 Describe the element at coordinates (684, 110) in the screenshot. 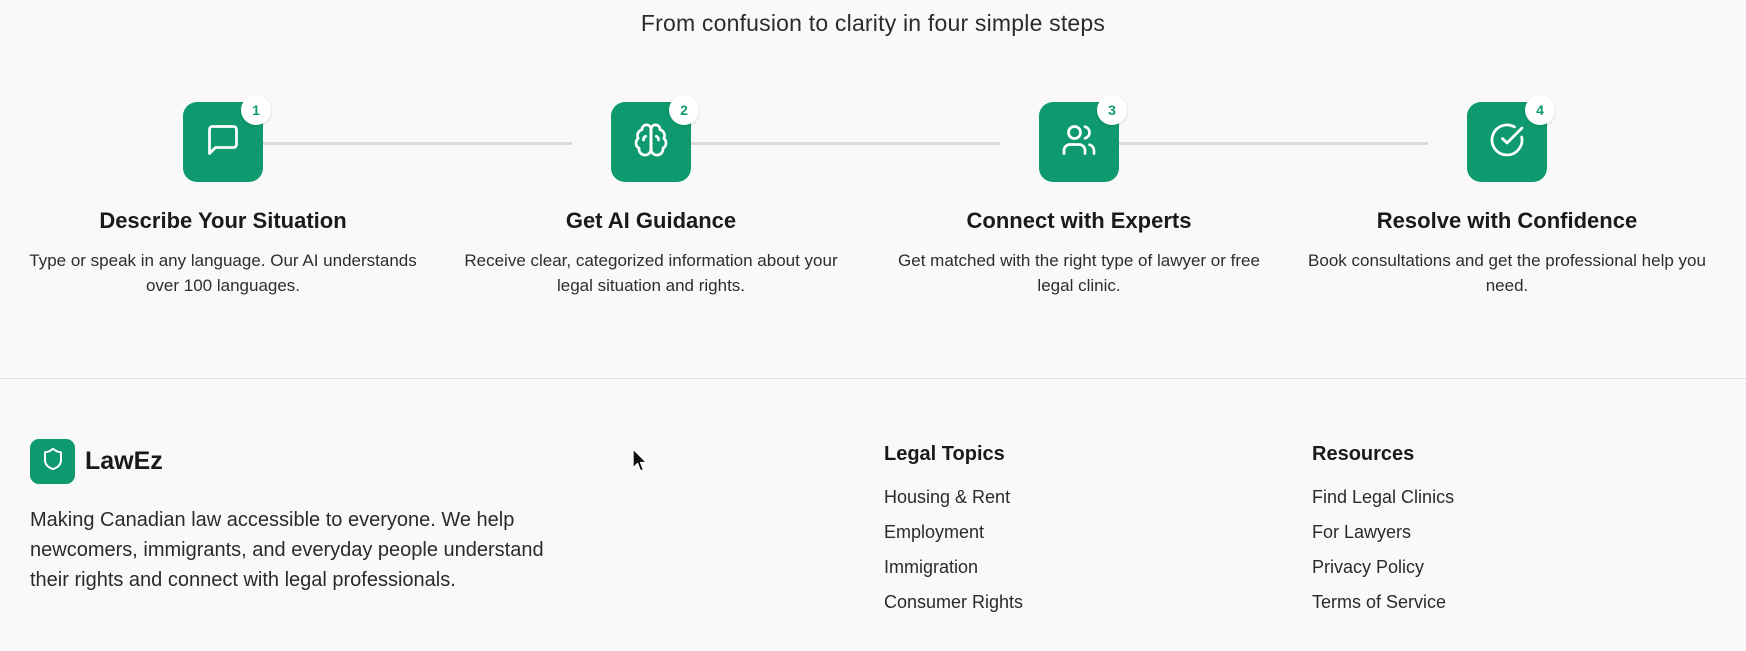

I see `step-number-badge: 2` at that location.